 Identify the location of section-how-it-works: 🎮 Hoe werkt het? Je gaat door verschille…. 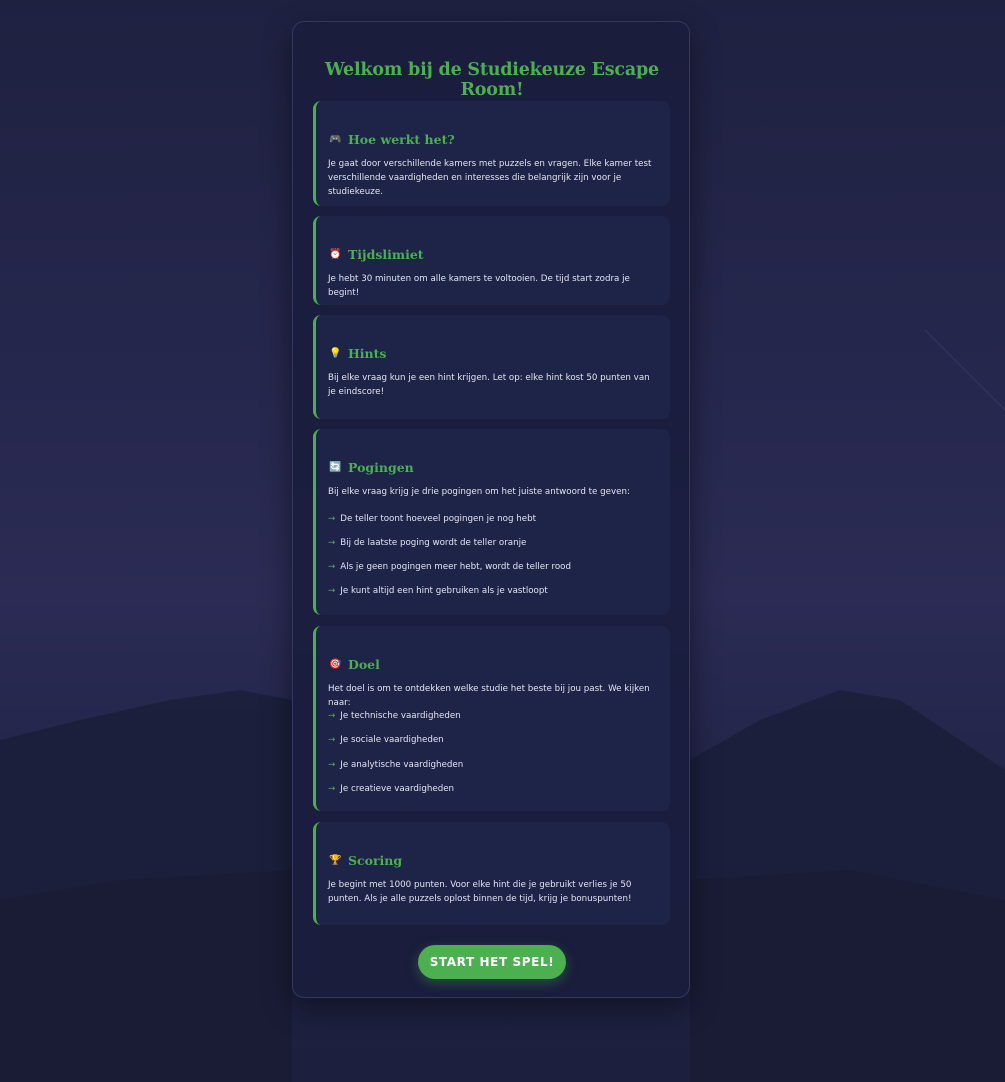
(491, 153).